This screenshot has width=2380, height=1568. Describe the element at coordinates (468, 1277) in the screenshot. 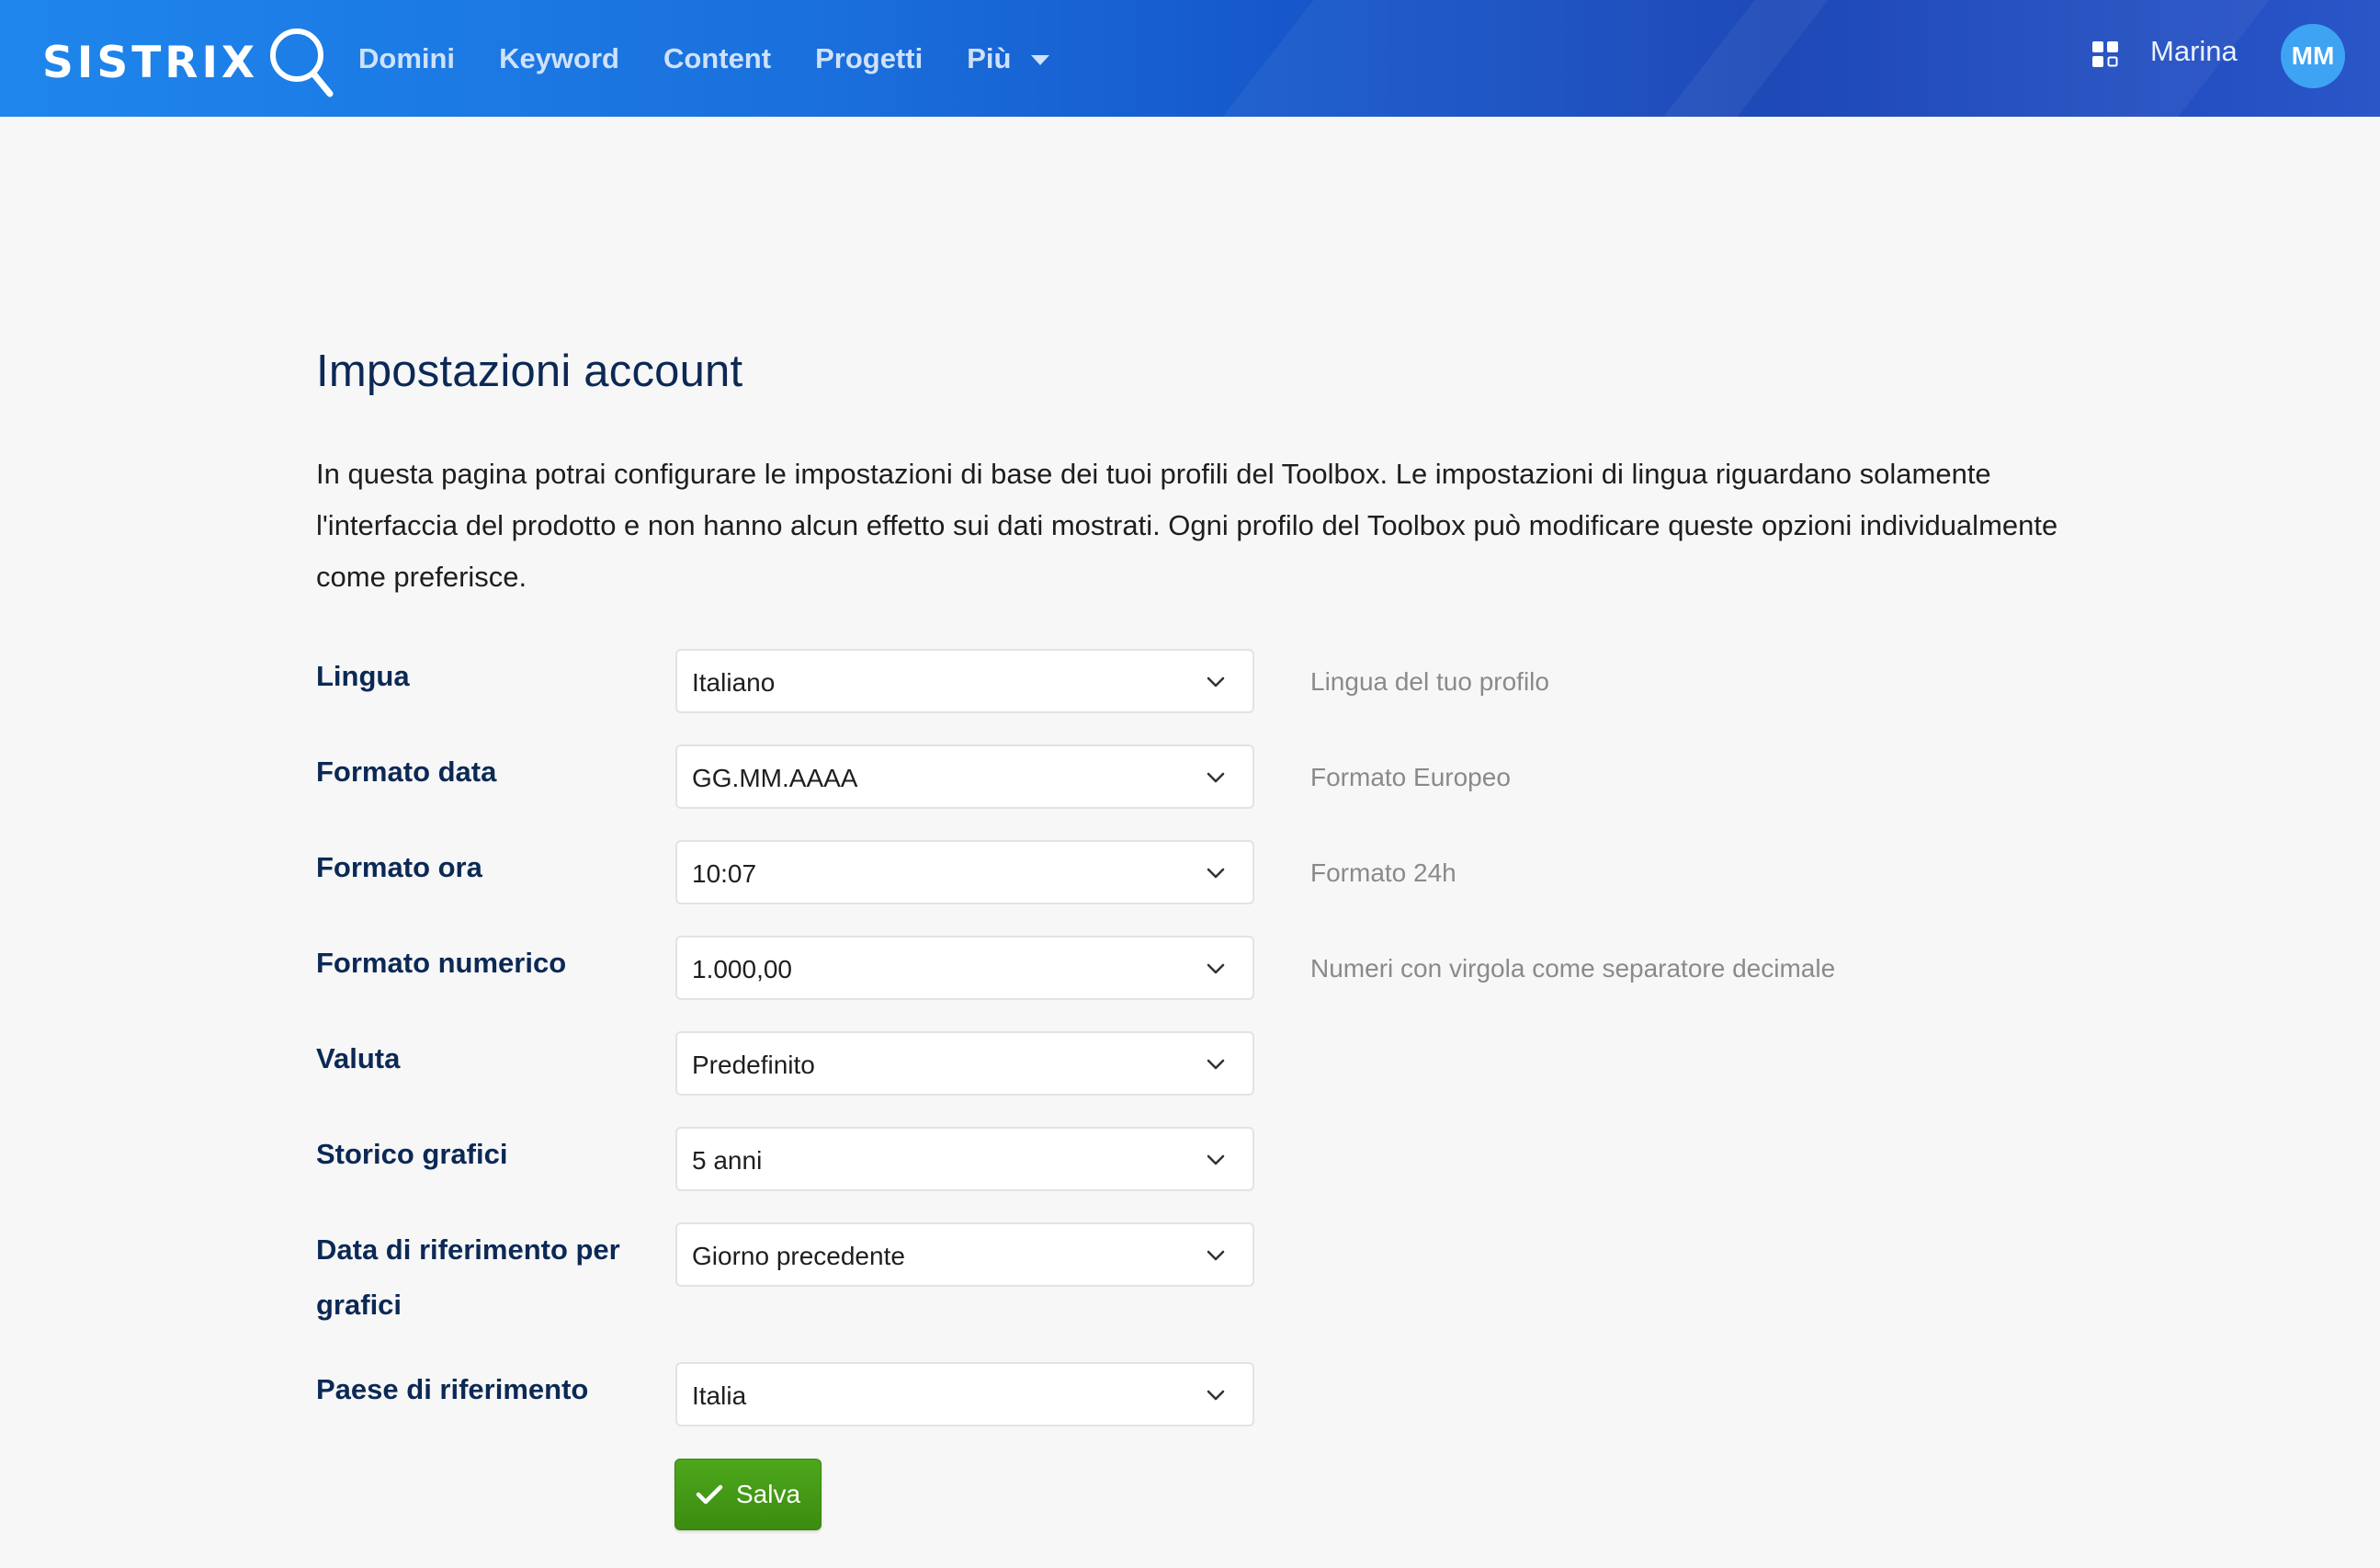

I see `setting-label: Data di riferimento per grafici` at that location.